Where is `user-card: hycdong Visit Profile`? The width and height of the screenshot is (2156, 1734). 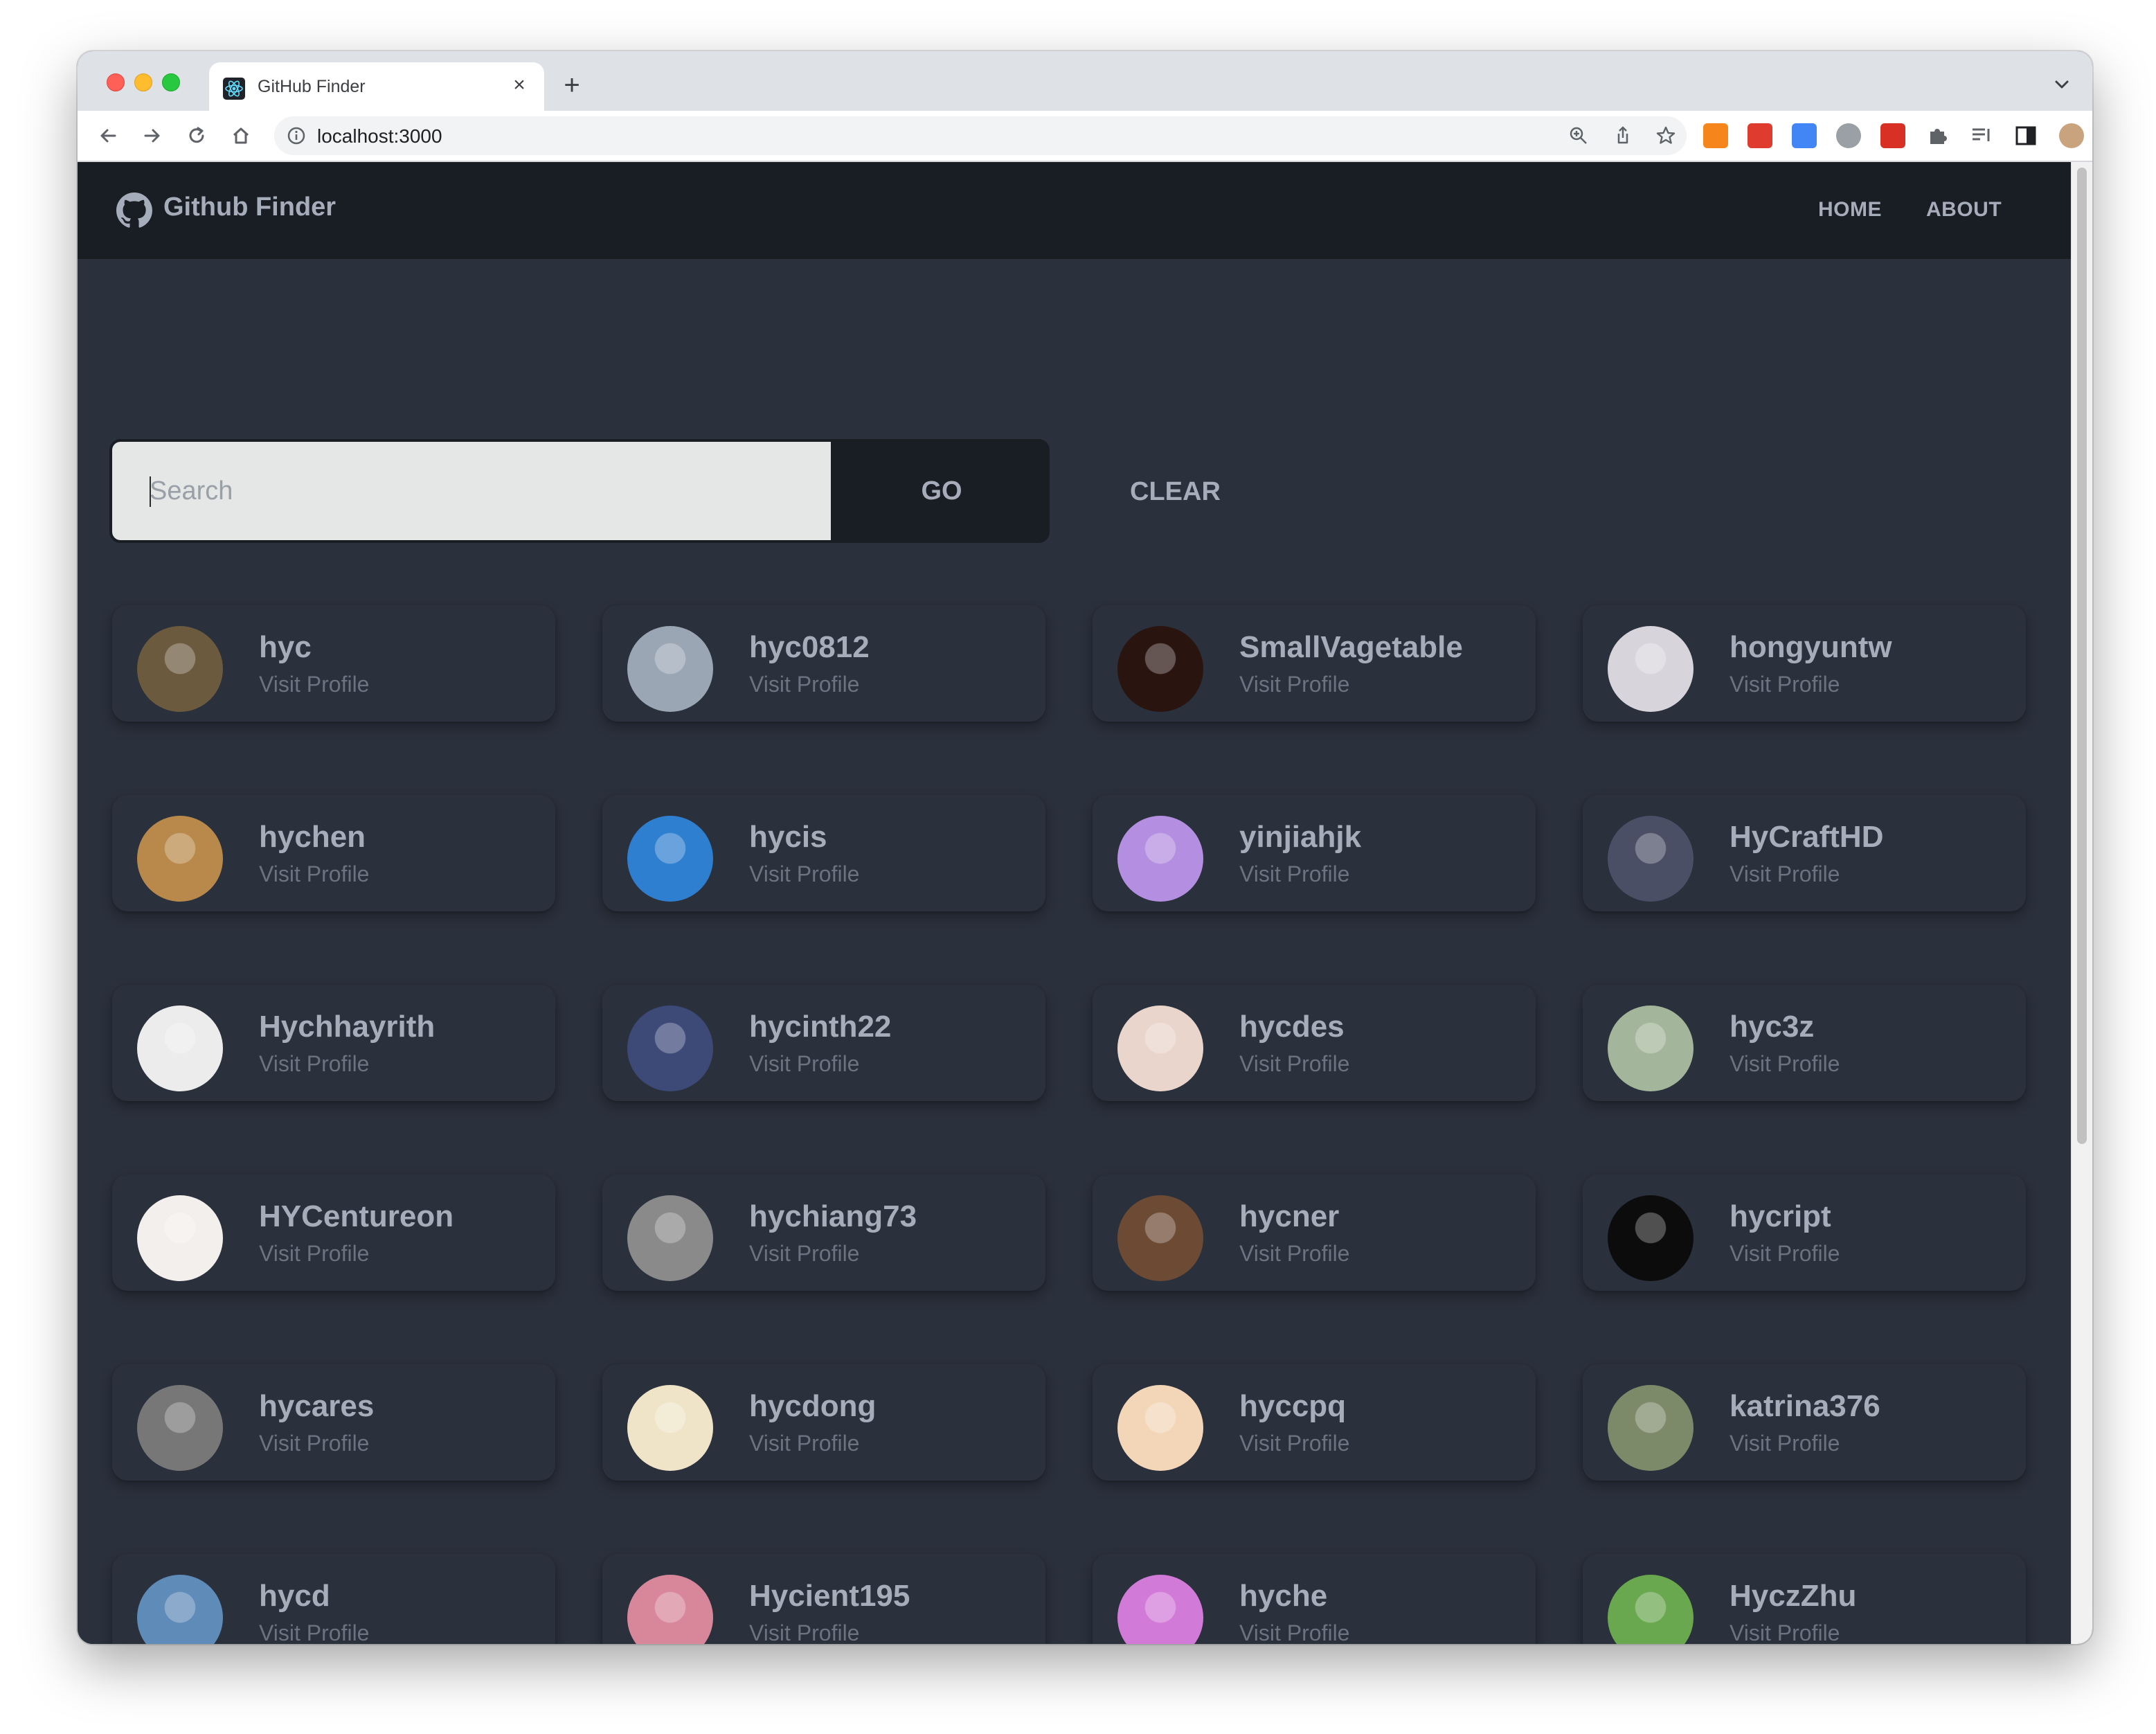
user-card: hycdong Visit Profile is located at coordinates (823, 1423).